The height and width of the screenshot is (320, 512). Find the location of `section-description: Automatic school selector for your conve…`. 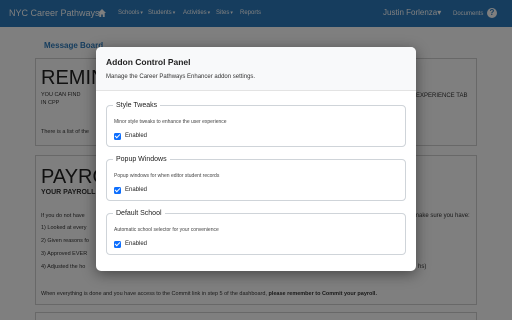

section-description: Automatic school selector for your conve… is located at coordinates (166, 230).